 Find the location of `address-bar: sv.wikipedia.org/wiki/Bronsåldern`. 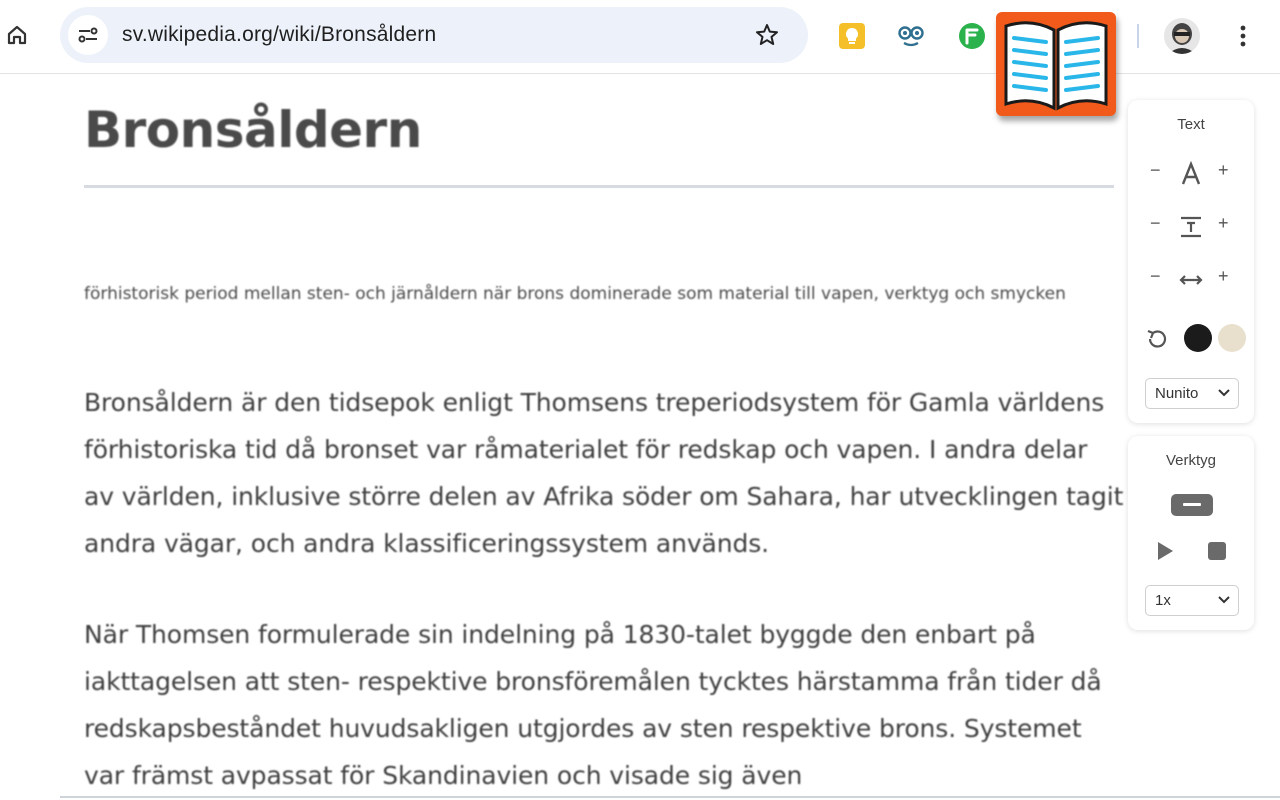

address-bar: sv.wikipedia.org/wiki/Bronsåldern is located at coordinates (434, 35).